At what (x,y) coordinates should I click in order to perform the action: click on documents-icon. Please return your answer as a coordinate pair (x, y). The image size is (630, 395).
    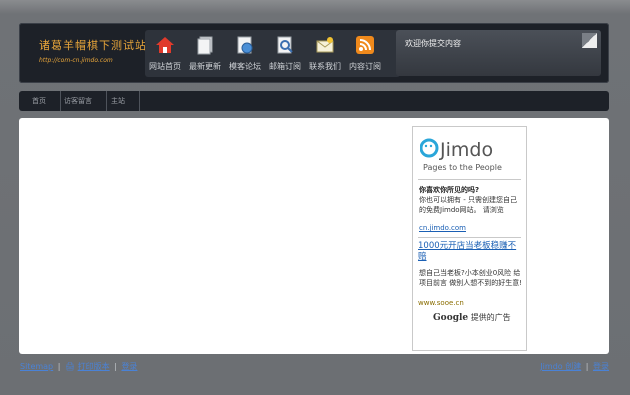
    Looking at the image, I should click on (205, 45).